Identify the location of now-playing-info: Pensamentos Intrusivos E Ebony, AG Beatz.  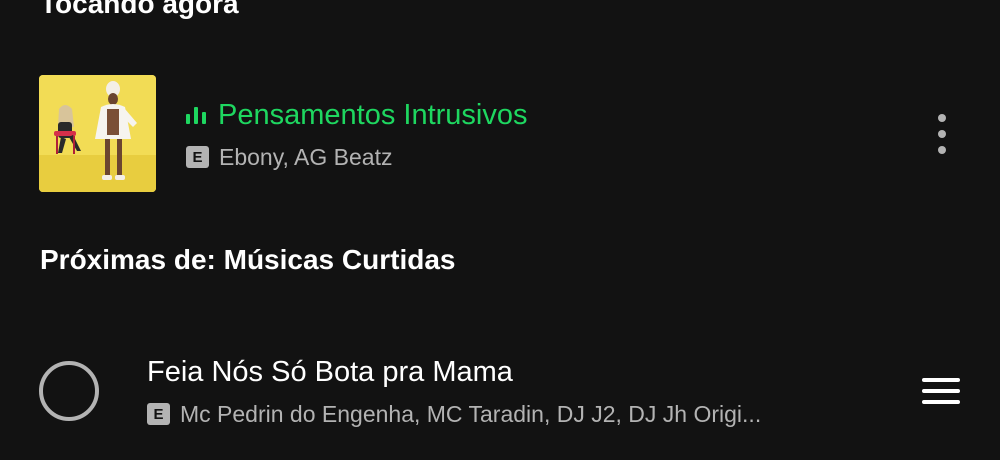
(356, 134).